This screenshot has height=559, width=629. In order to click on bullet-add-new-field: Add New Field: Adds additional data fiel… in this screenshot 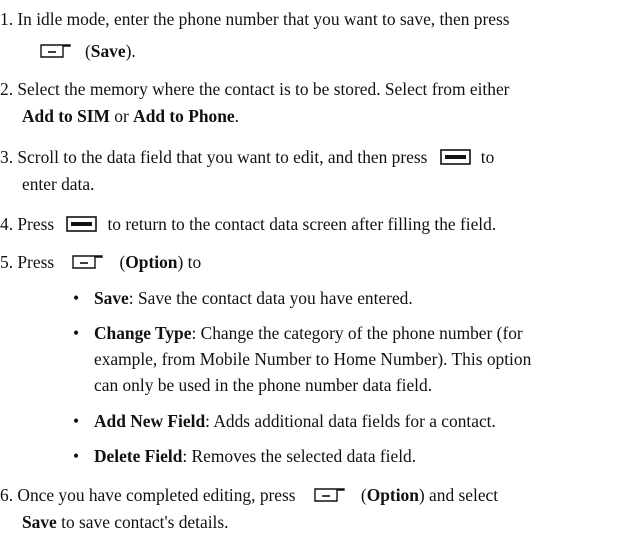, I will do `click(295, 421)`.